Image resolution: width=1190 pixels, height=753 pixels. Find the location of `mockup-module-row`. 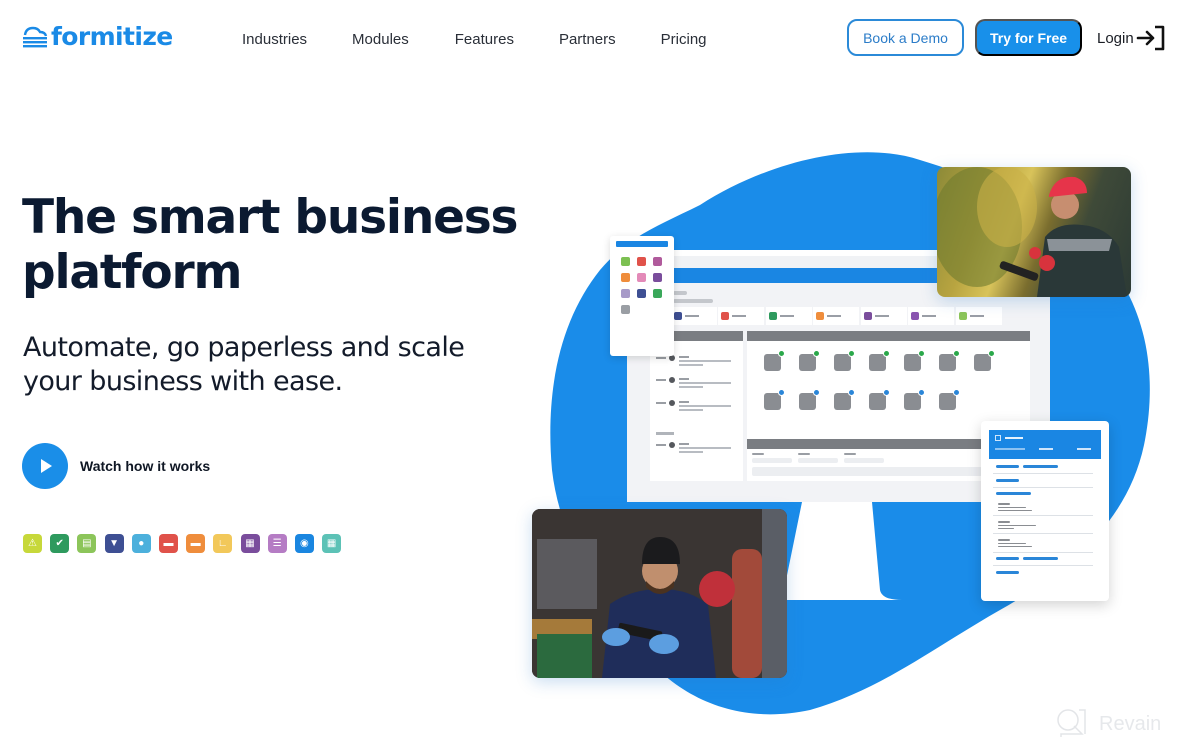

mockup-module-row is located at coordinates (824, 316).